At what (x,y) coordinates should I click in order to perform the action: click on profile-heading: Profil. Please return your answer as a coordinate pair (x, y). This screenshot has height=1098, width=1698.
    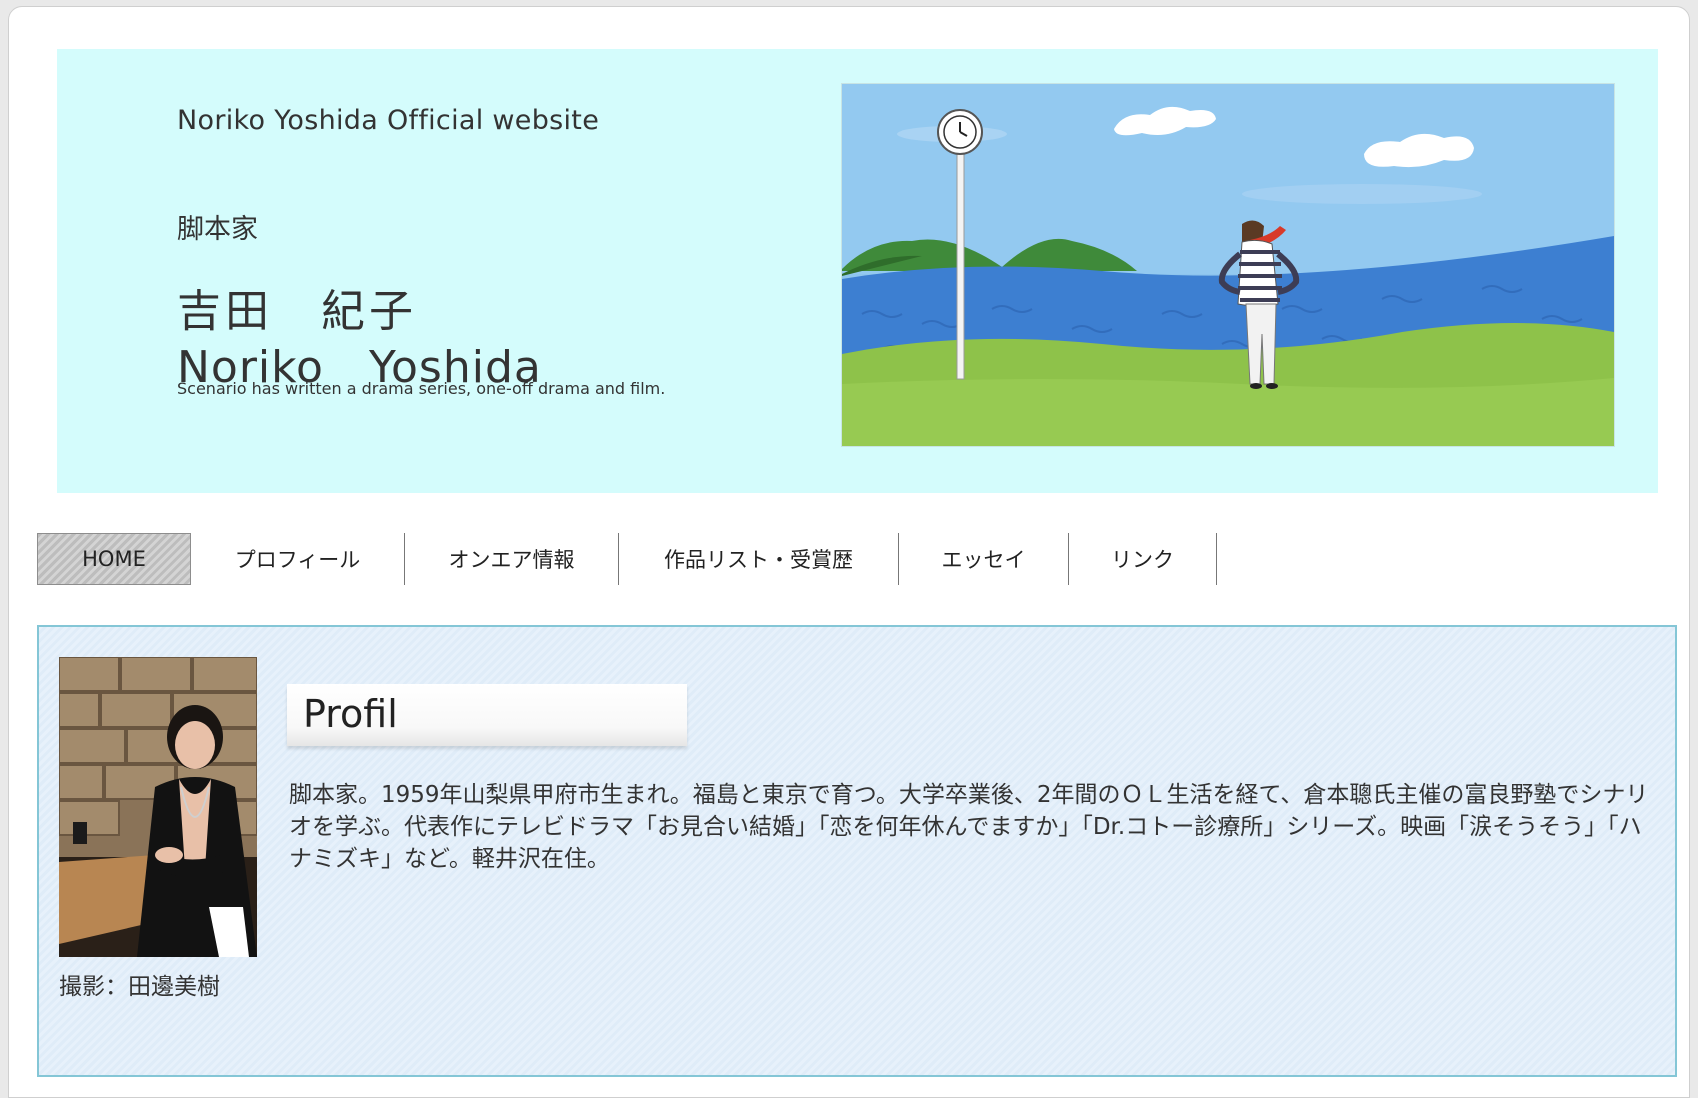
    Looking at the image, I should click on (350, 714).